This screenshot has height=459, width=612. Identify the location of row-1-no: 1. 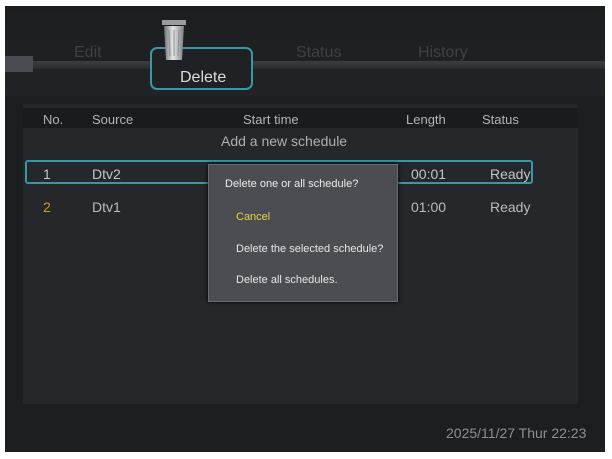
(47, 174).